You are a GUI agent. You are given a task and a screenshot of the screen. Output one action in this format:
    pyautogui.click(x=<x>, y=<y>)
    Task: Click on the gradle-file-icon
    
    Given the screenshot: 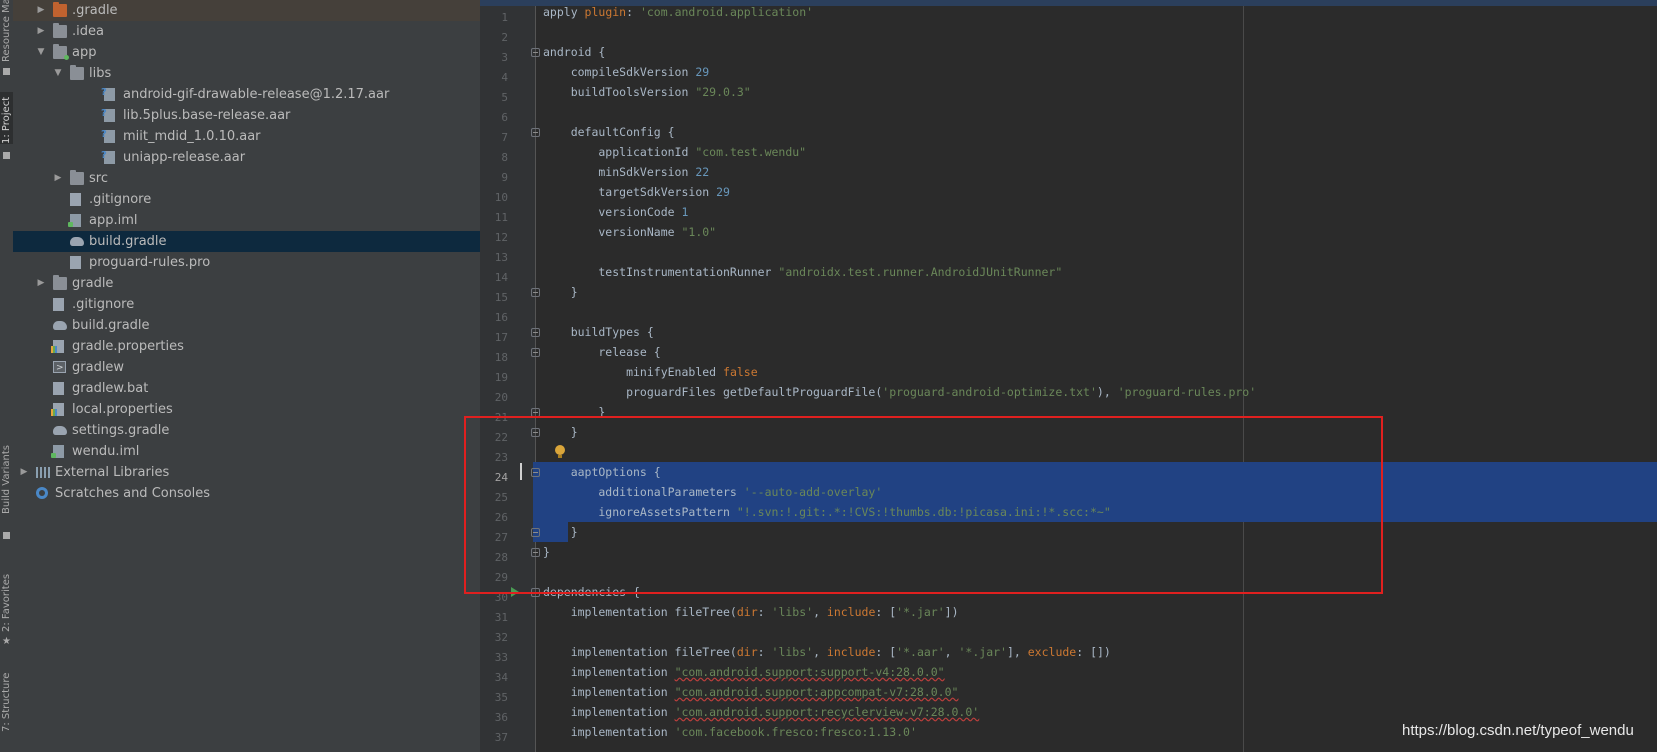 What is the action you would take?
    pyautogui.click(x=77, y=241)
    